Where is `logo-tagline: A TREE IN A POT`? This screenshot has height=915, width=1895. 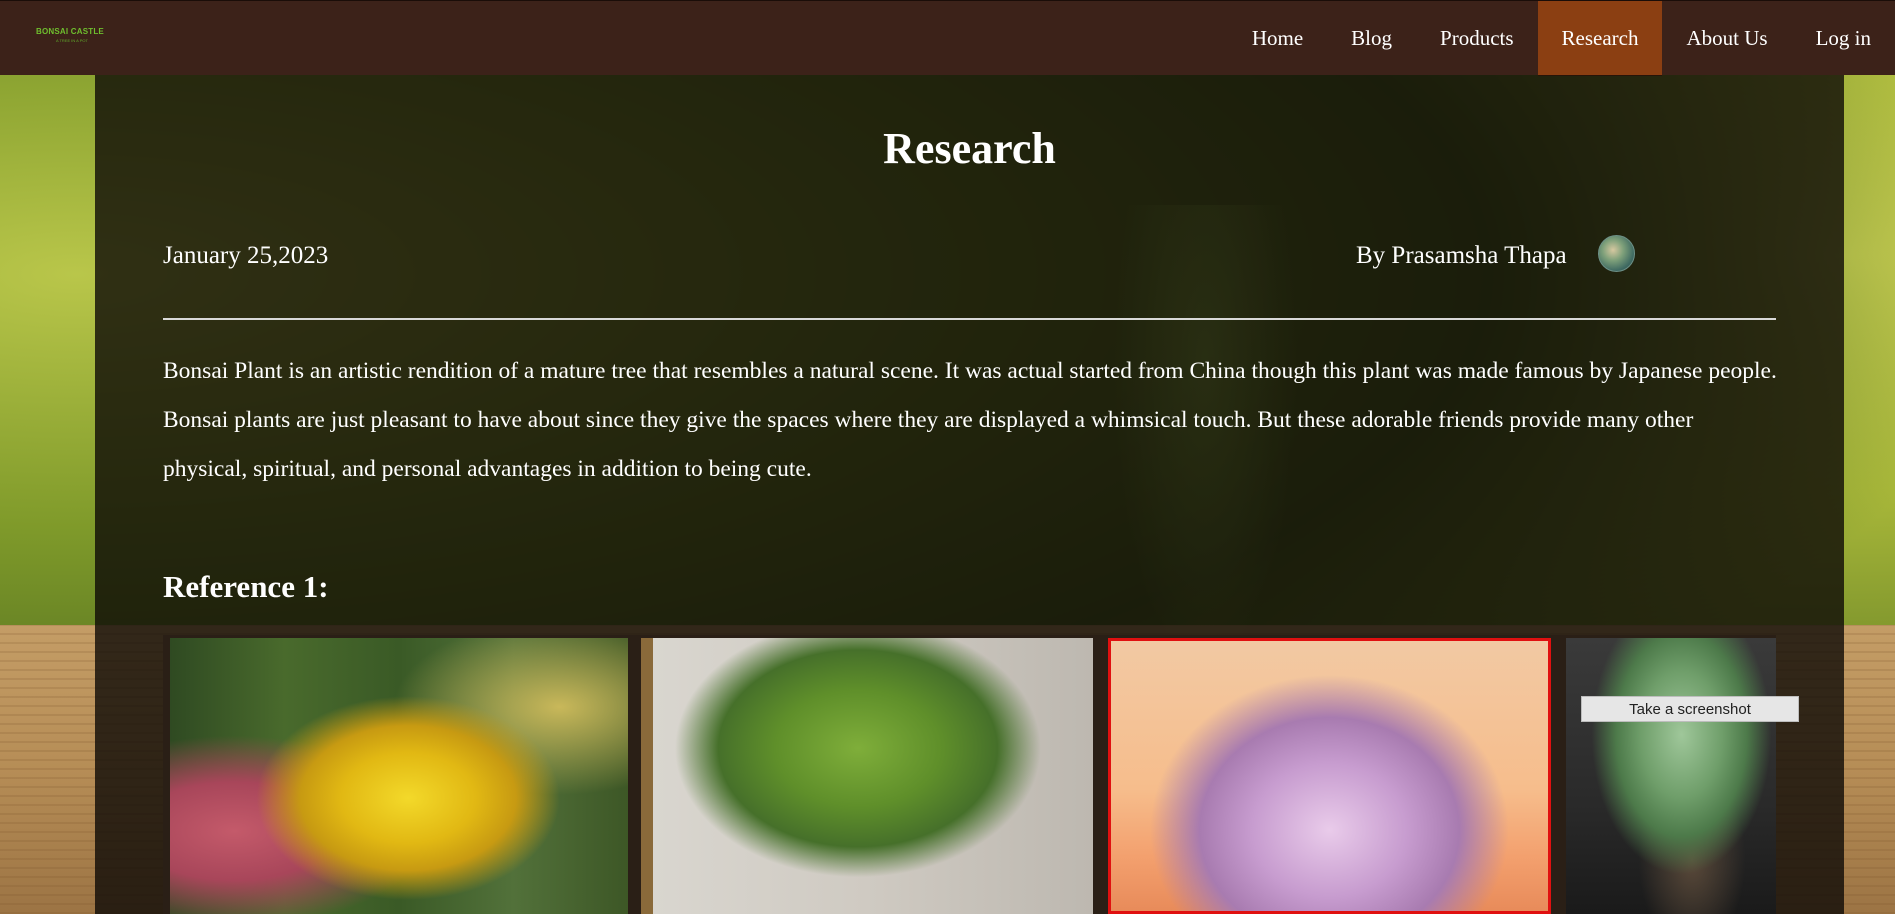 logo-tagline: A TREE IN A POT is located at coordinates (72, 40).